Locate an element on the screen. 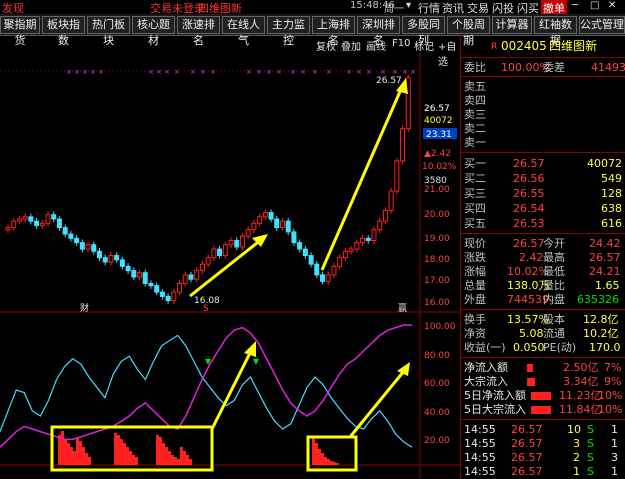 The width and height of the screenshot is (625, 479). close-icon: ✕ is located at coordinates (612, 5).